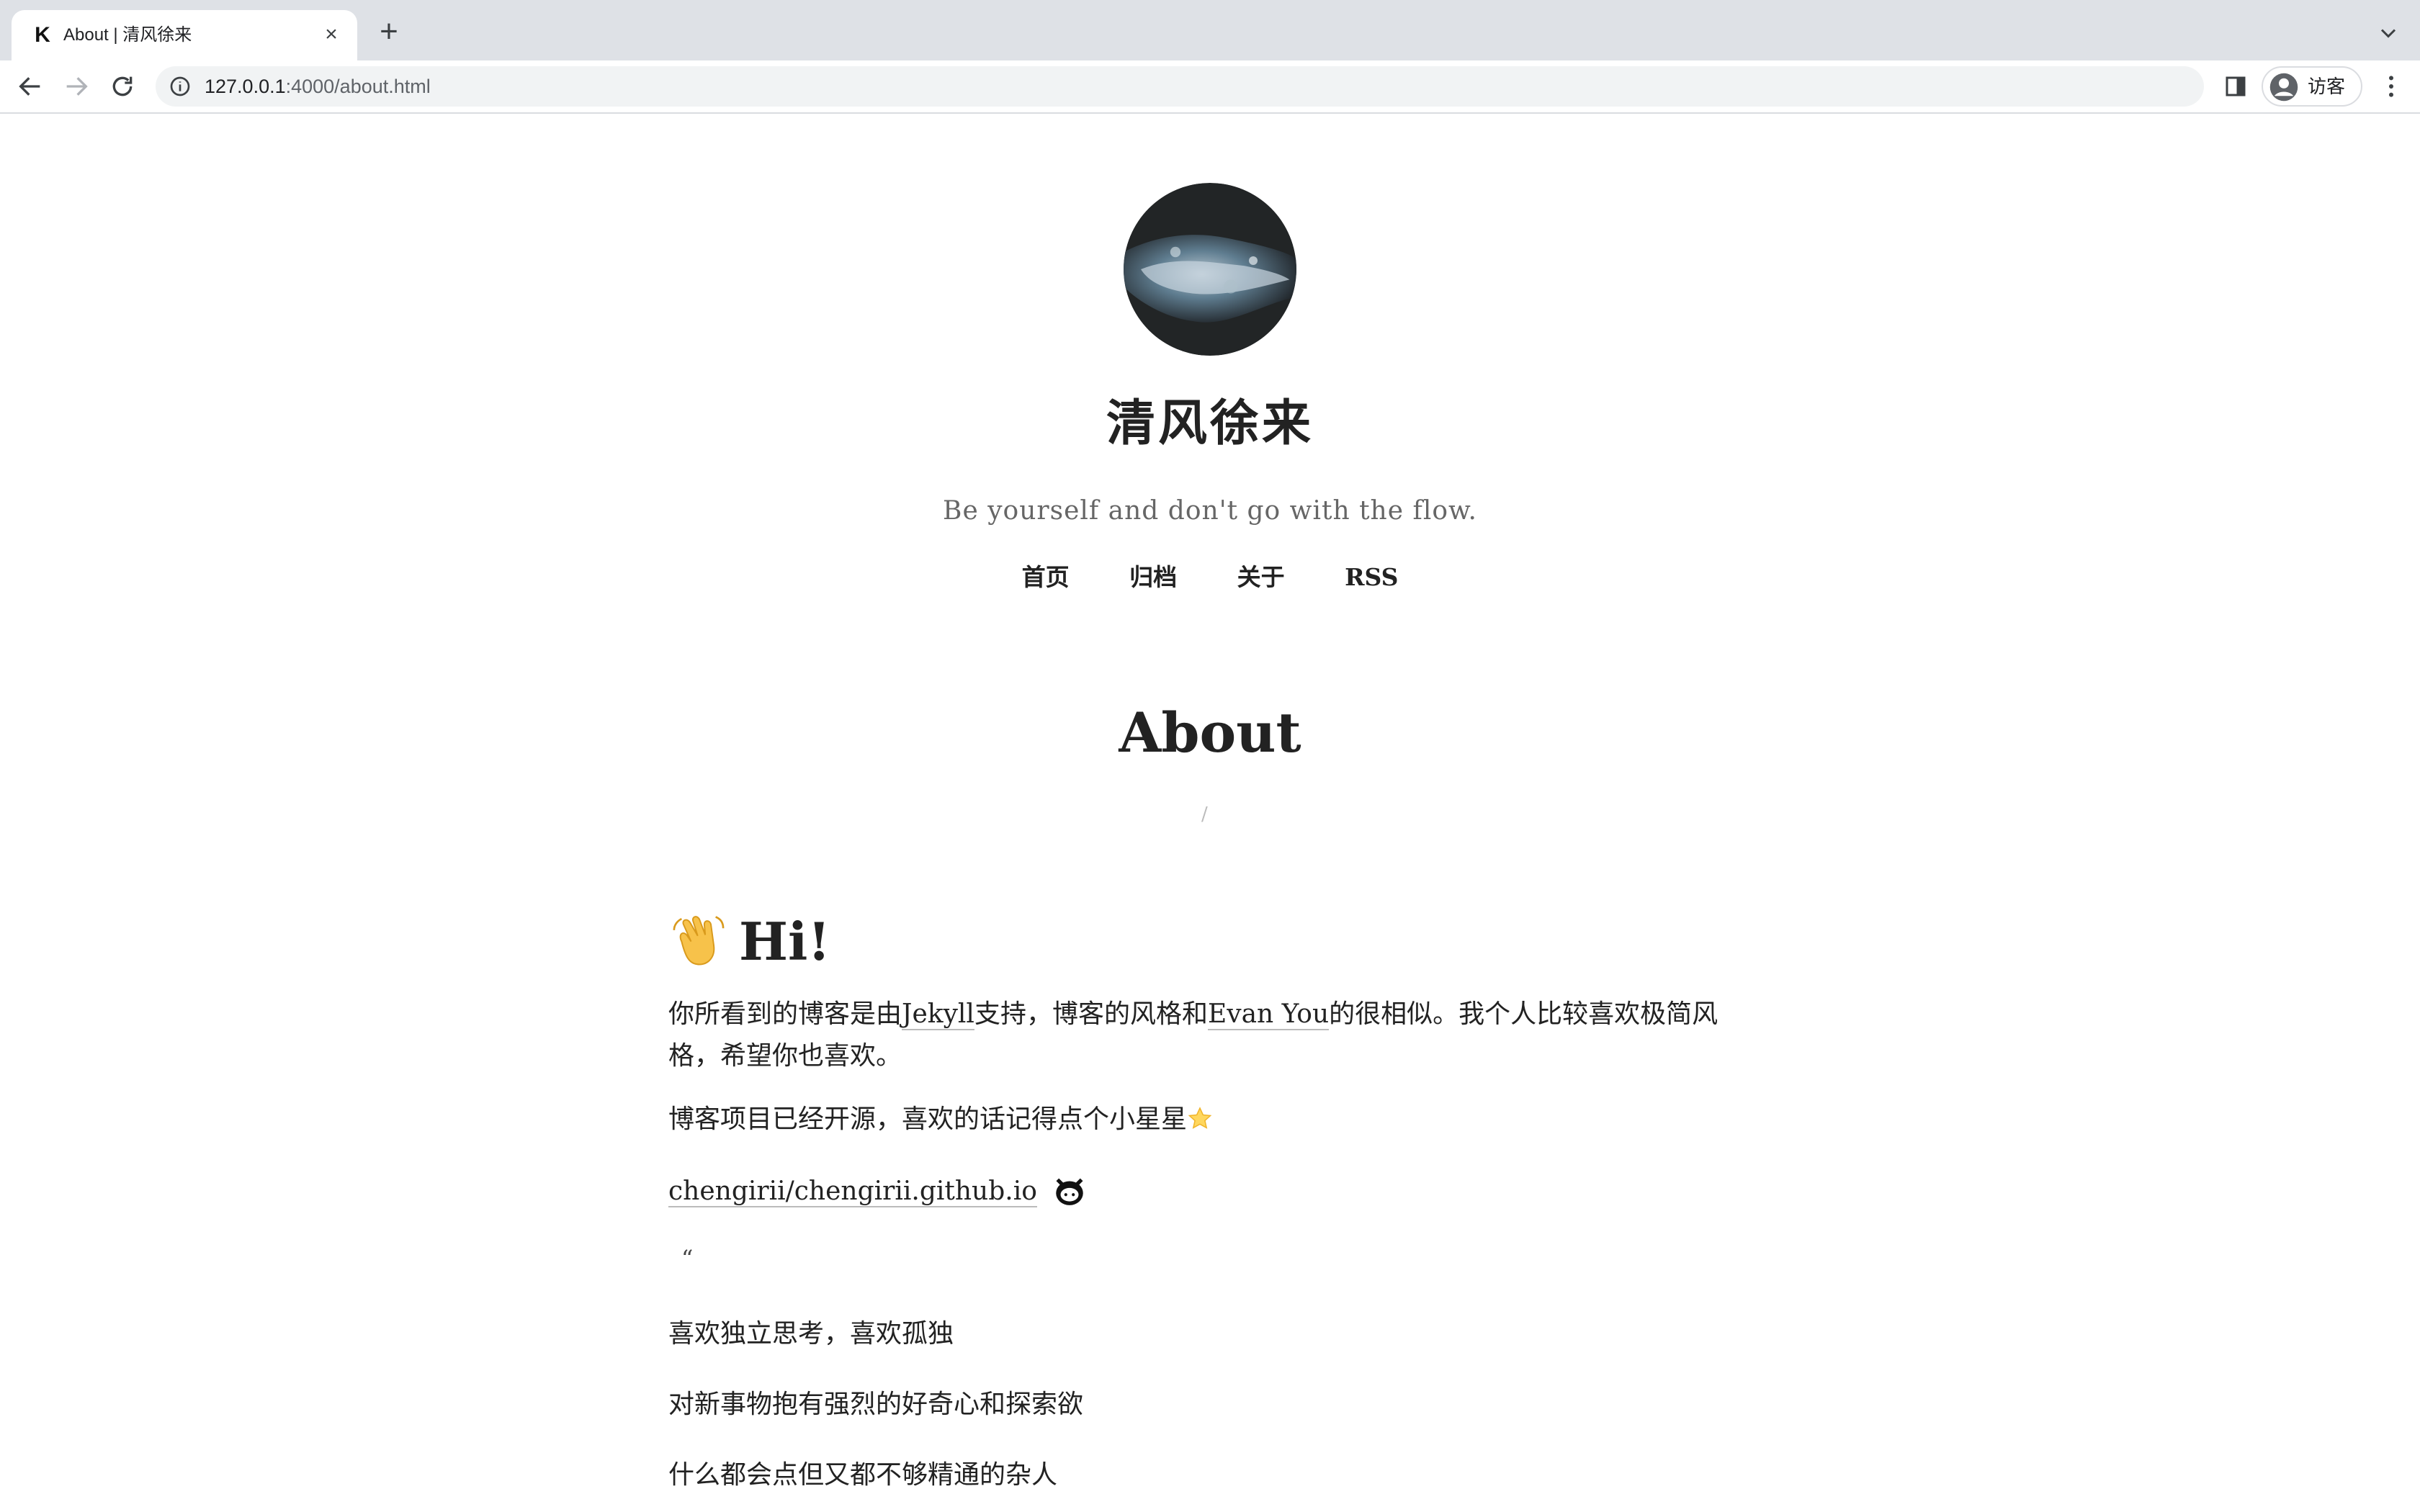 Image resolution: width=2420 pixels, height=1512 pixels. Describe the element at coordinates (928, 1119) in the screenshot. I see `open-source-text: 博客项目已经开源，喜欢的话记得点个小星星` at that location.